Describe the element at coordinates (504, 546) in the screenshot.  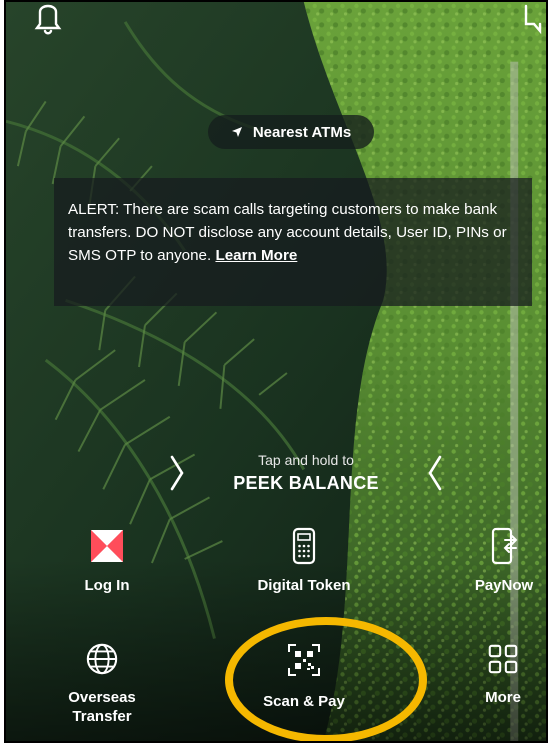
I see `paynow-icon` at that location.